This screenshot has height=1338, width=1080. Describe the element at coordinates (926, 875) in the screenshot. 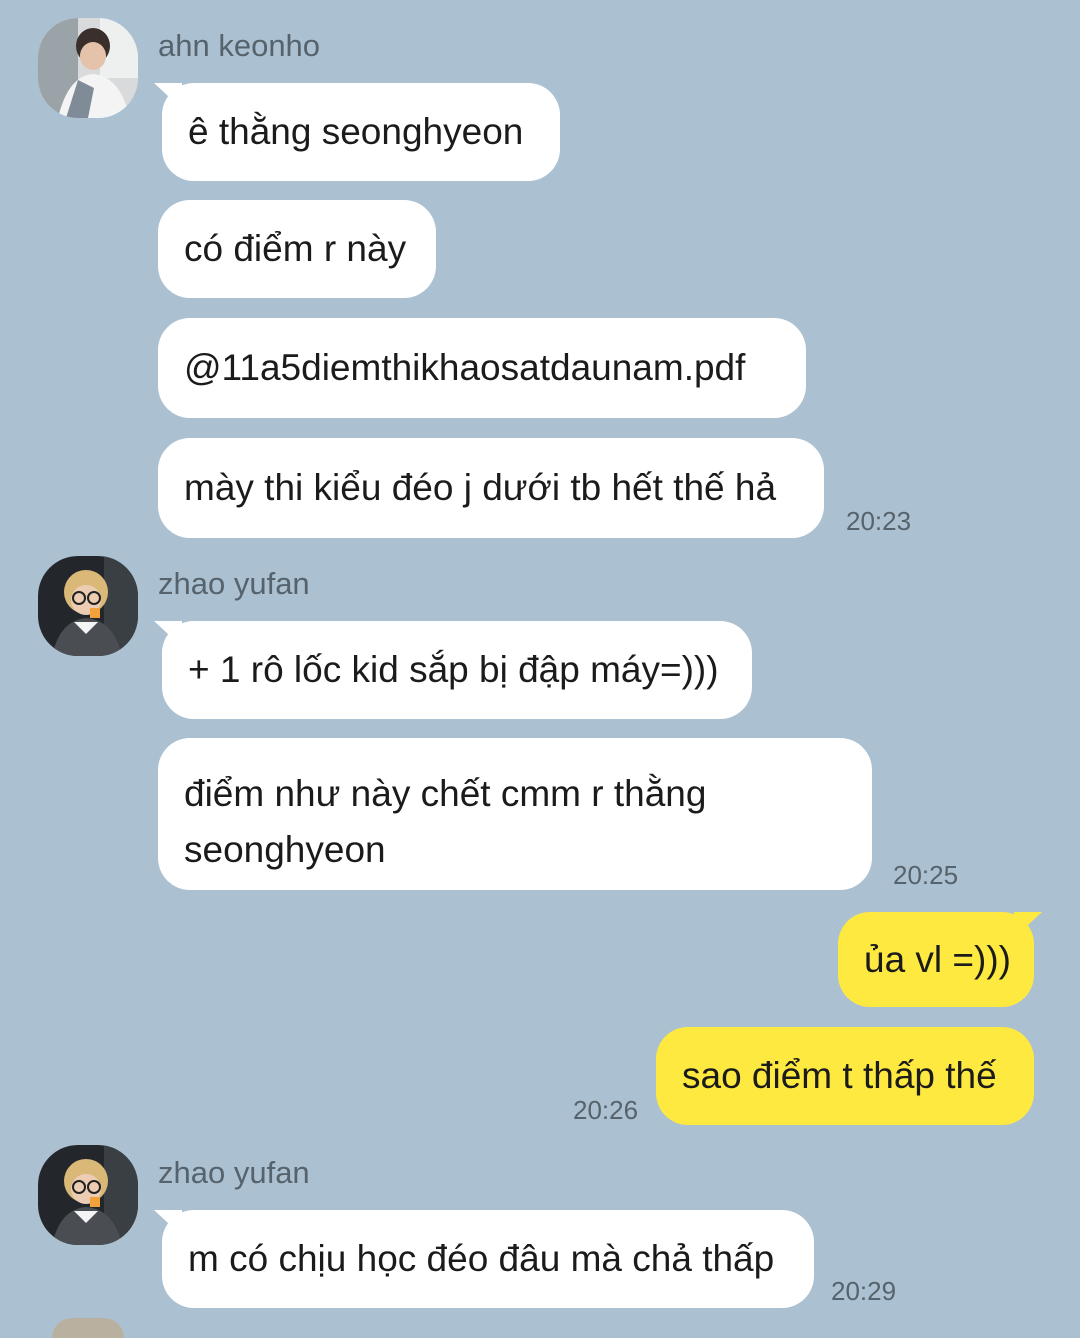

I see `message-timestamp: 20:25` at that location.